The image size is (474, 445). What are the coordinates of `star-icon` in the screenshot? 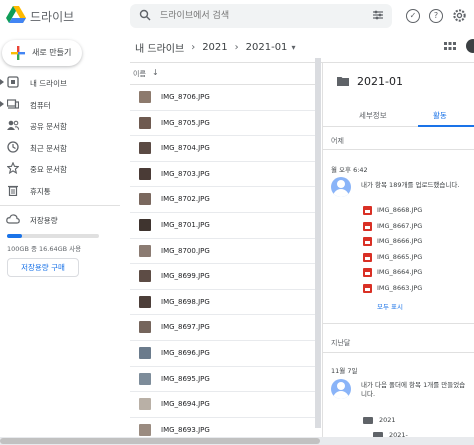 It's located at (13, 168).